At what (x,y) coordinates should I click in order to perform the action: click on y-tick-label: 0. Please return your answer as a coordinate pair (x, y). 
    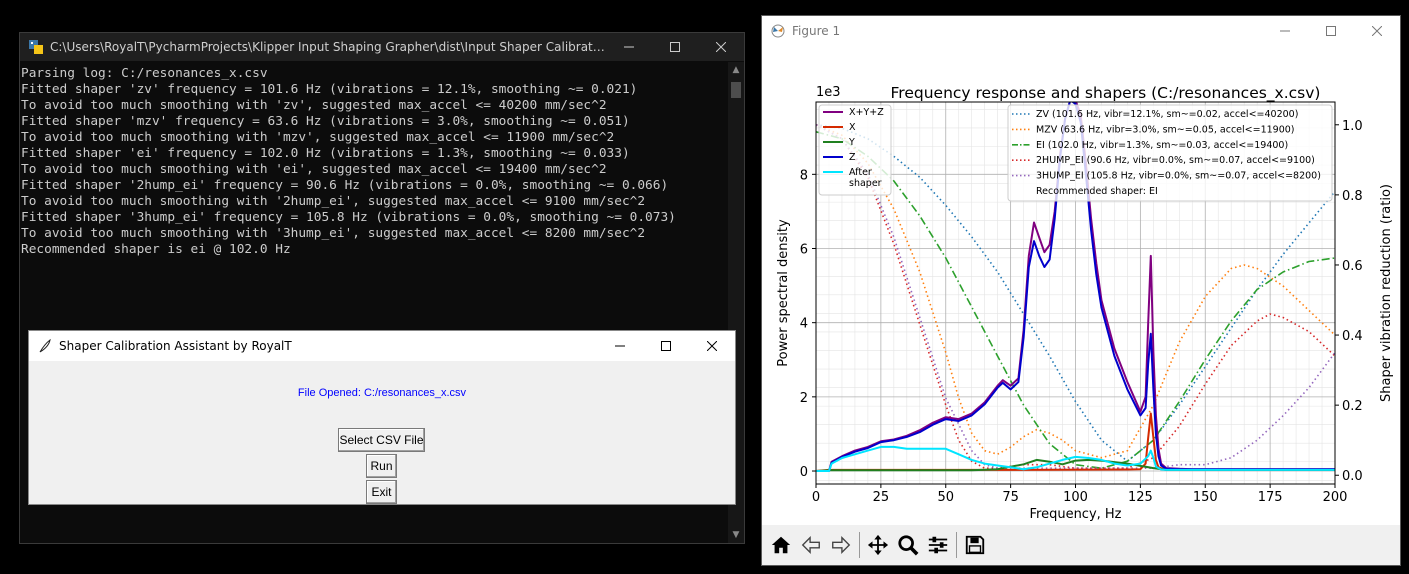
    Looking at the image, I should click on (804, 472).